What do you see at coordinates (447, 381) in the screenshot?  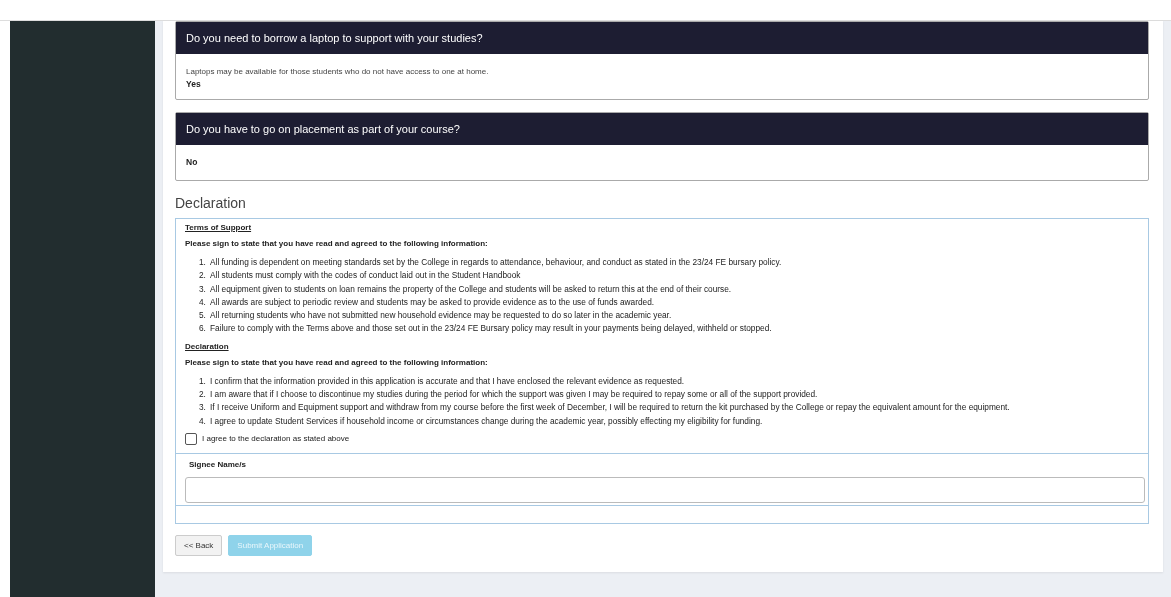 I see `list-item: I confirm that the information provided in this application is accurate and that I have enclosed the relevant evidence as requested.` at bounding box center [447, 381].